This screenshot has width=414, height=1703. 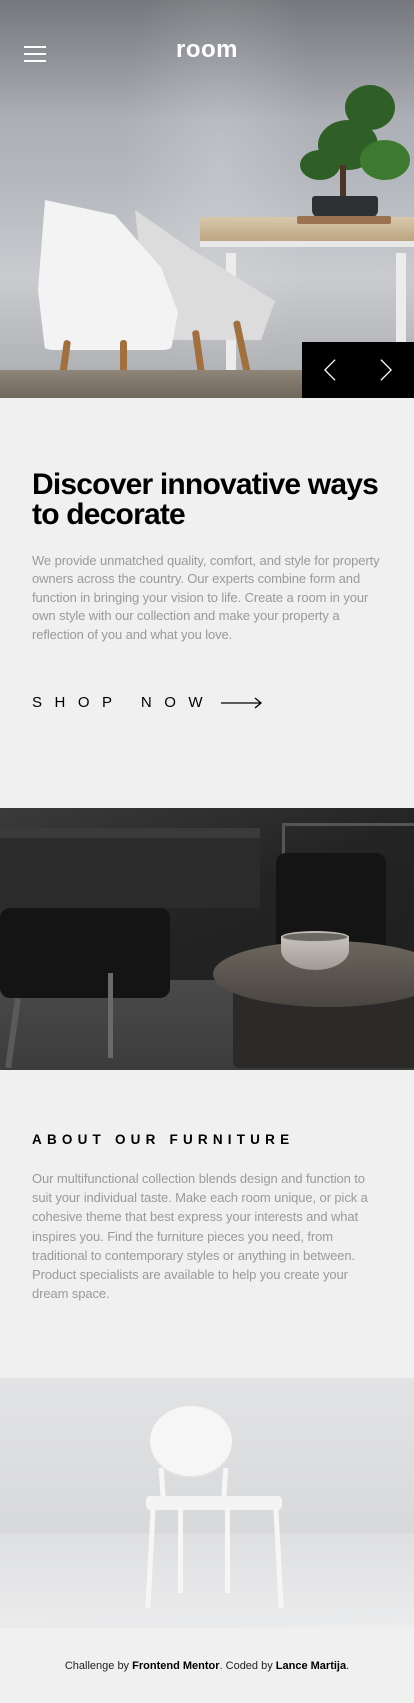 What do you see at coordinates (247, 1665) in the screenshot?
I see `footer-middle: . Coded by` at bounding box center [247, 1665].